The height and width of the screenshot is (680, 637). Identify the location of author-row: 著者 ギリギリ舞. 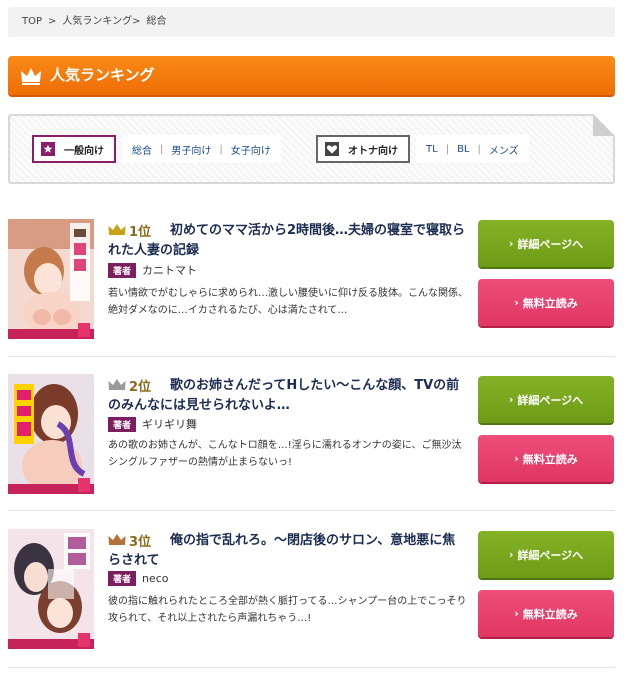
(152, 424).